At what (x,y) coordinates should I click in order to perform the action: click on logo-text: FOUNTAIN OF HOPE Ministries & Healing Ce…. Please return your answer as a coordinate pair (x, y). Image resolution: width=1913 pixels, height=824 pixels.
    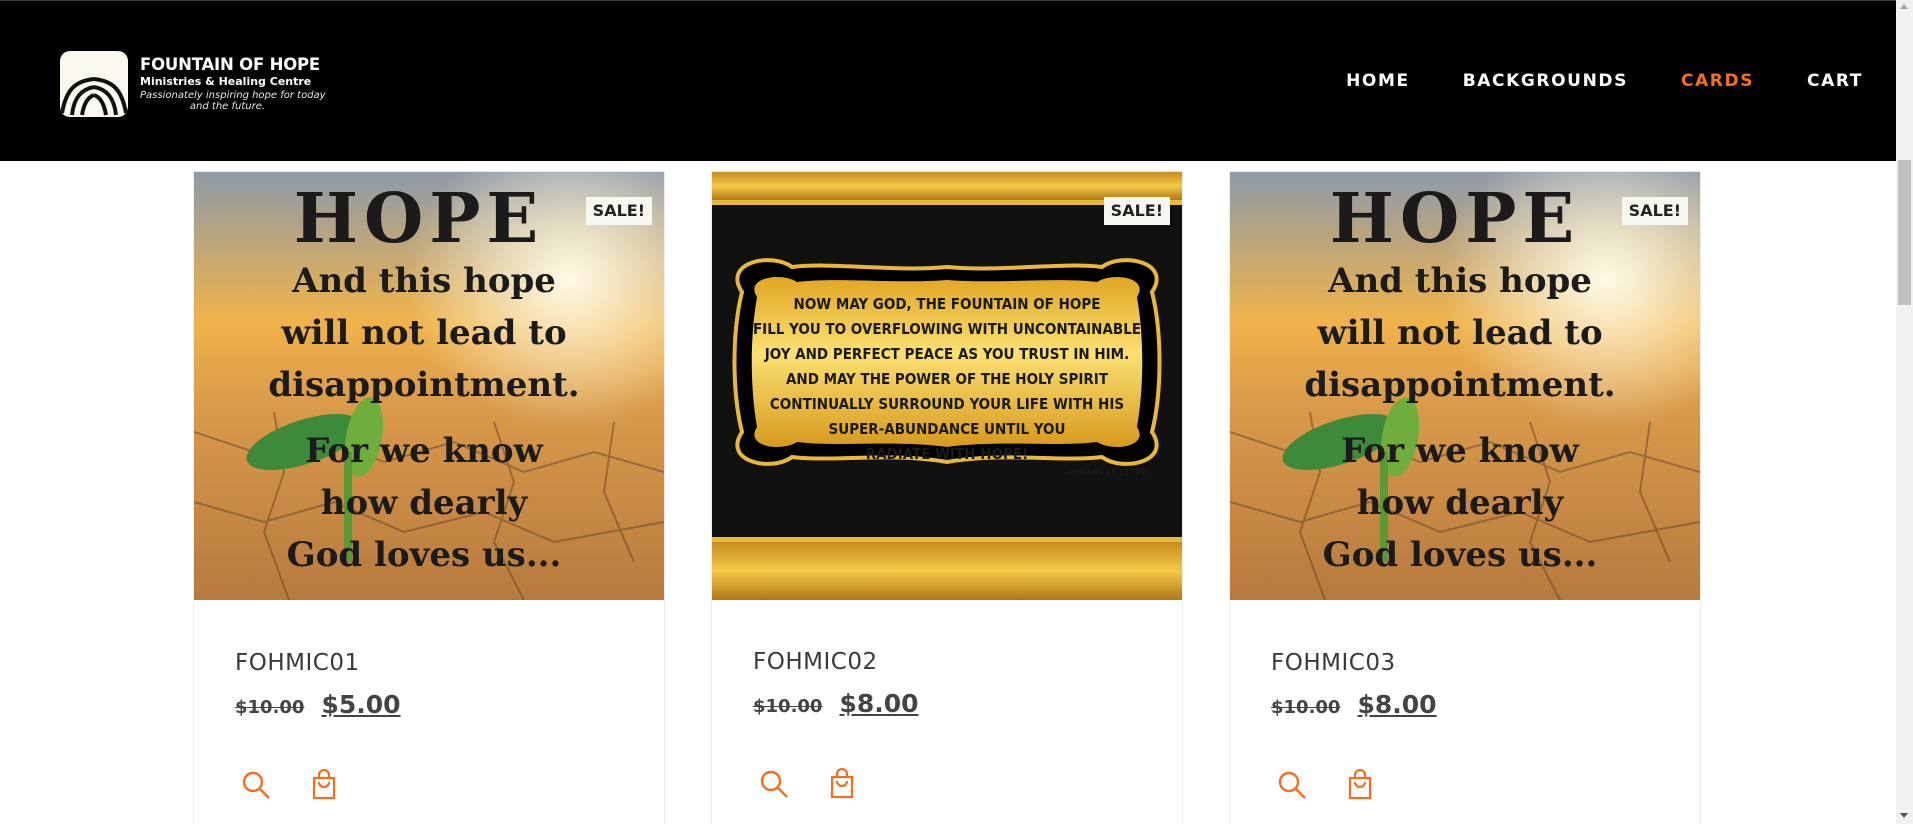
    Looking at the image, I should click on (233, 83).